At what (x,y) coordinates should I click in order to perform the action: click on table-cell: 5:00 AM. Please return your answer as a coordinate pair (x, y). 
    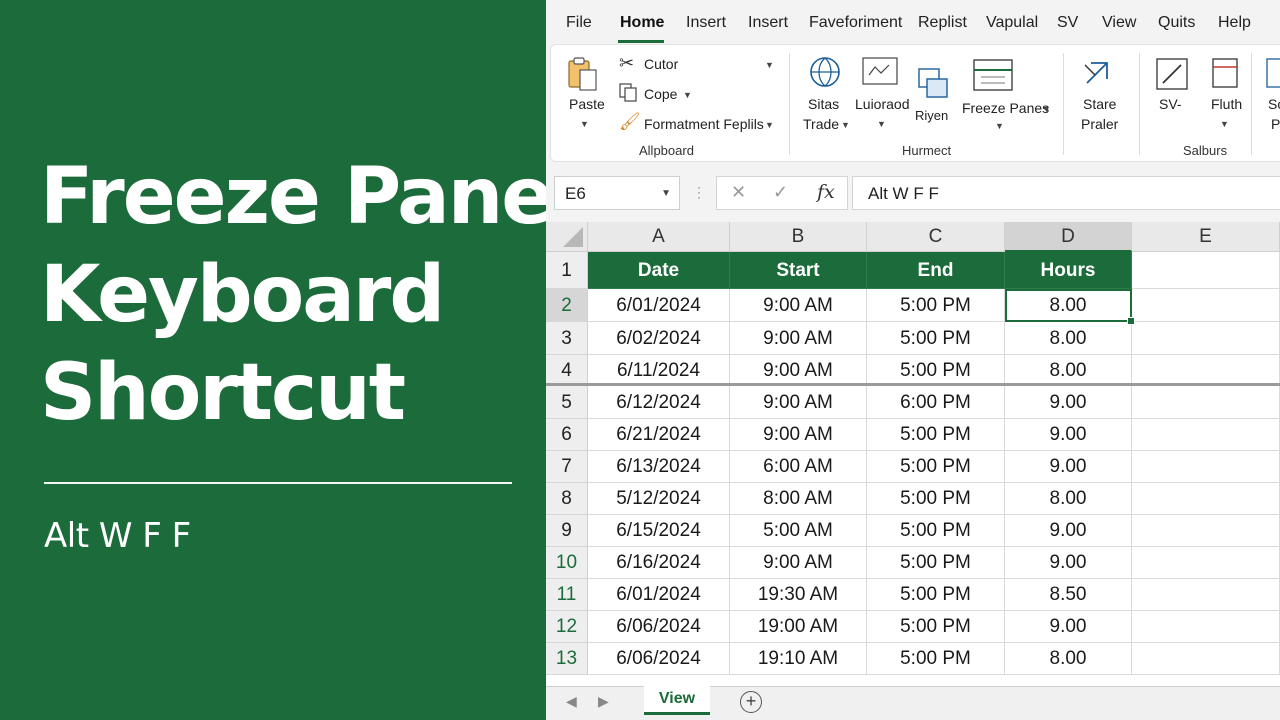
    Looking at the image, I should click on (798, 531).